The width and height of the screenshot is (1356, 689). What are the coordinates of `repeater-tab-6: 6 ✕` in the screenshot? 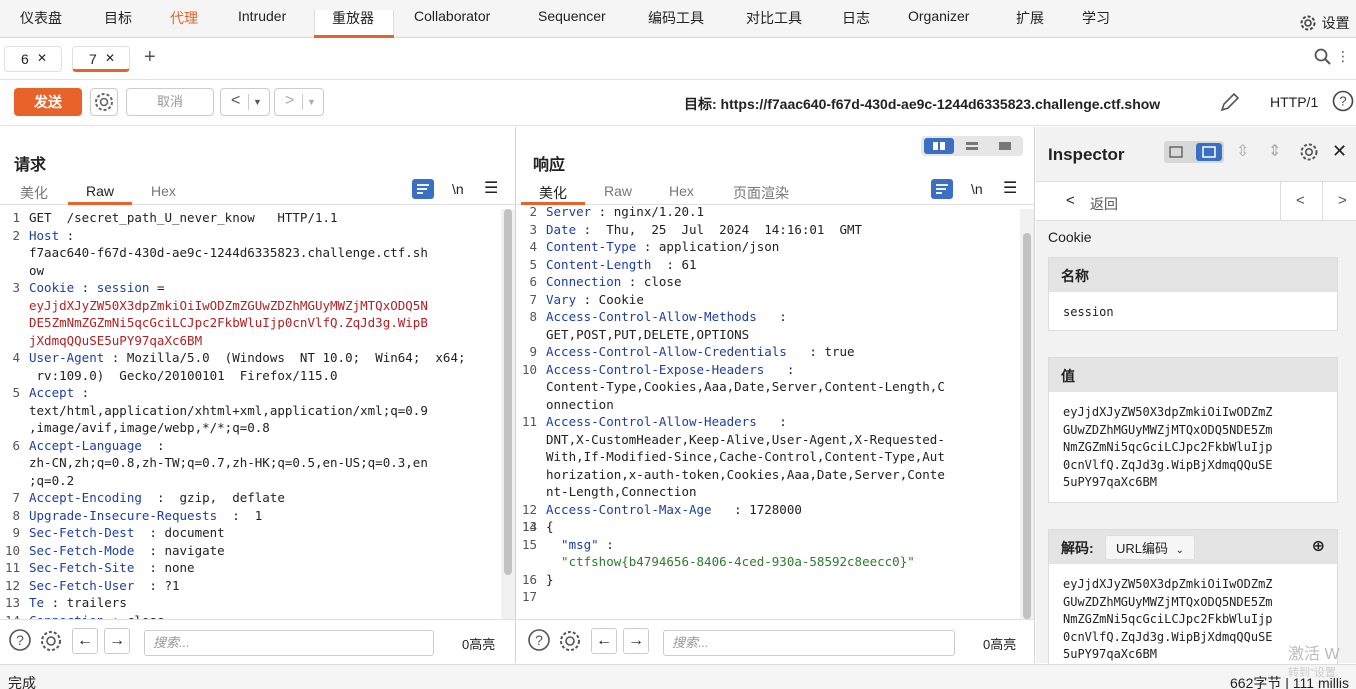 It's located at (33, 59).